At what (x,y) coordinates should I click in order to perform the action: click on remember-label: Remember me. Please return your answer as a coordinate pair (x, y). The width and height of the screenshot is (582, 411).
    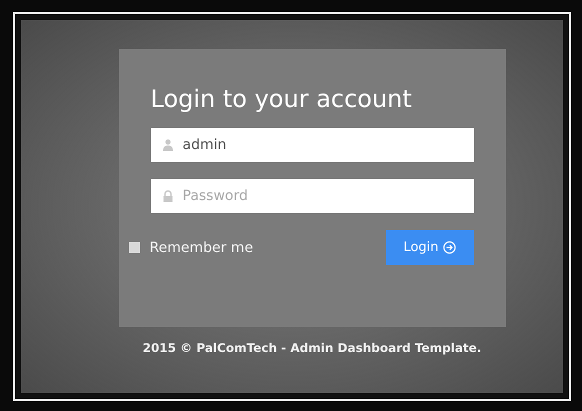
    Looking at the image, I should click on (202, 248).